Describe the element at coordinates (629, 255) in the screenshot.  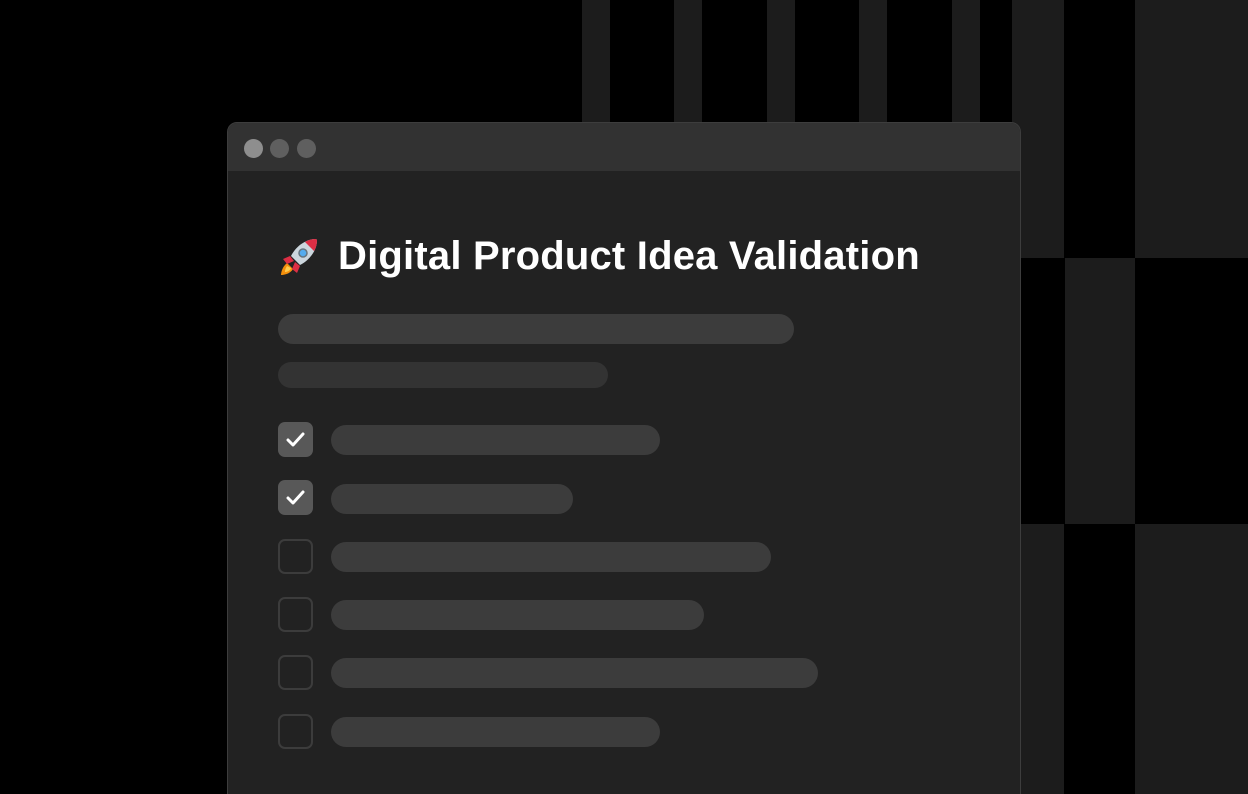
I see `page-title: Digital Product Idea Validation` at that location.